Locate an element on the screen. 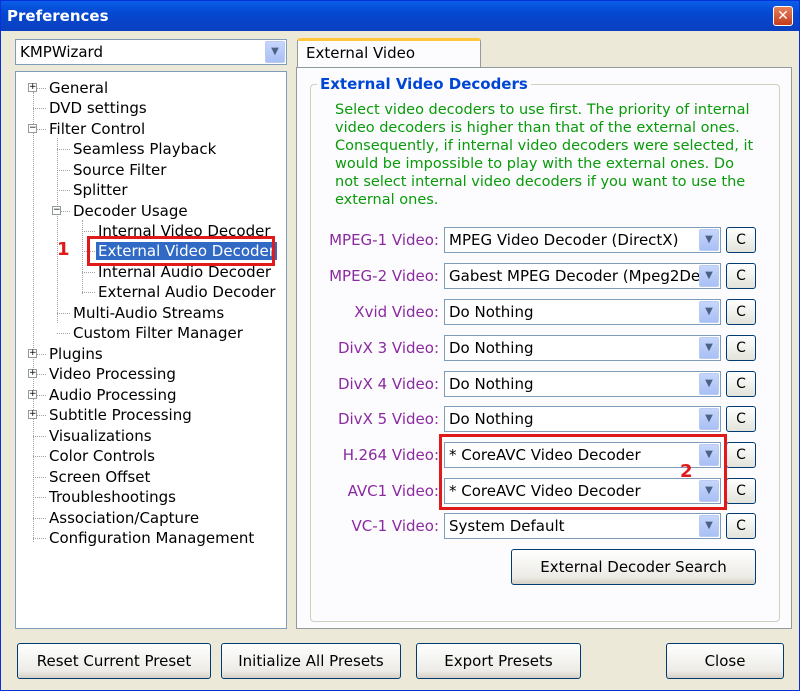 This screenshot has width=800, height=691. tree-item-label: Filter Control is located at coordinates (97, 129).